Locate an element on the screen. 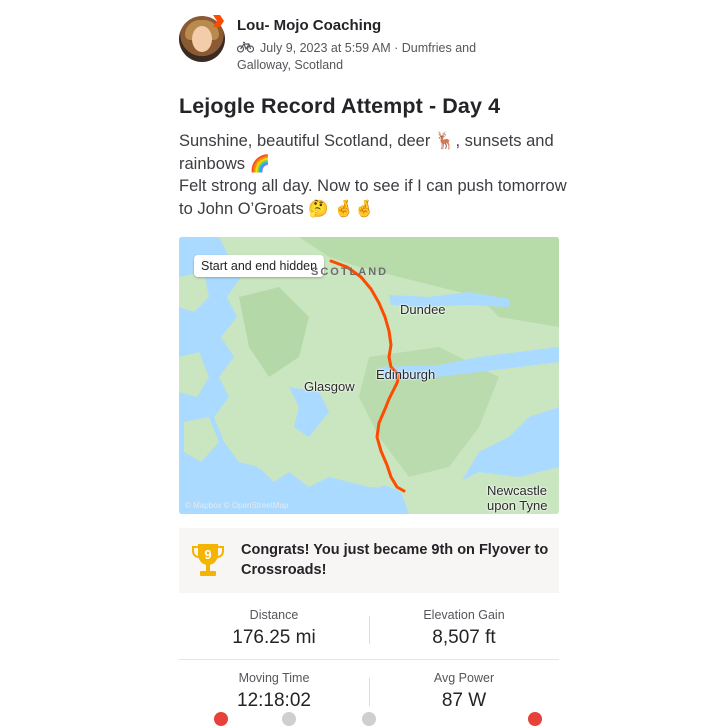 The height and width of the screenshot is (726, 720). city-label-glasgow: Glasgow is located at coordinates (329, 386).